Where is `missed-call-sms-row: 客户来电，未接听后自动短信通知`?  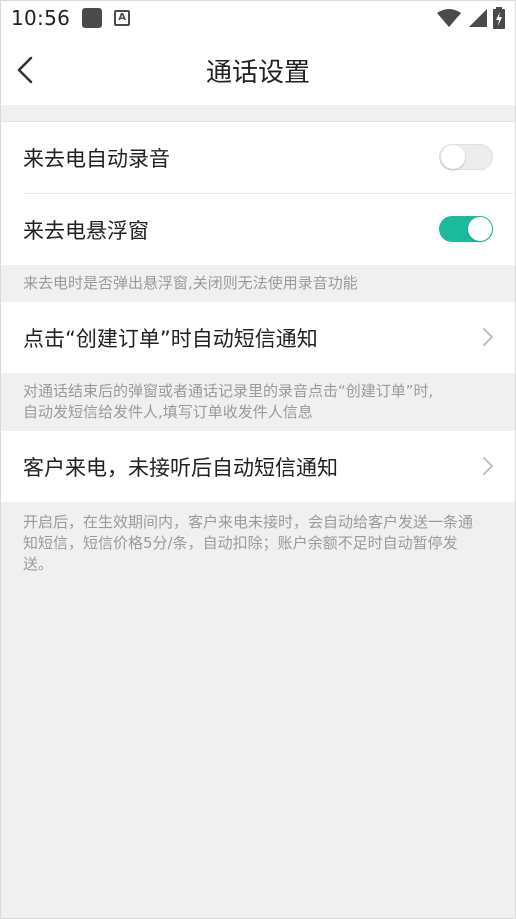 missed-call-sms-row: 客户来电，未接听后自动短信通知 is located at coordinates (258, 466).